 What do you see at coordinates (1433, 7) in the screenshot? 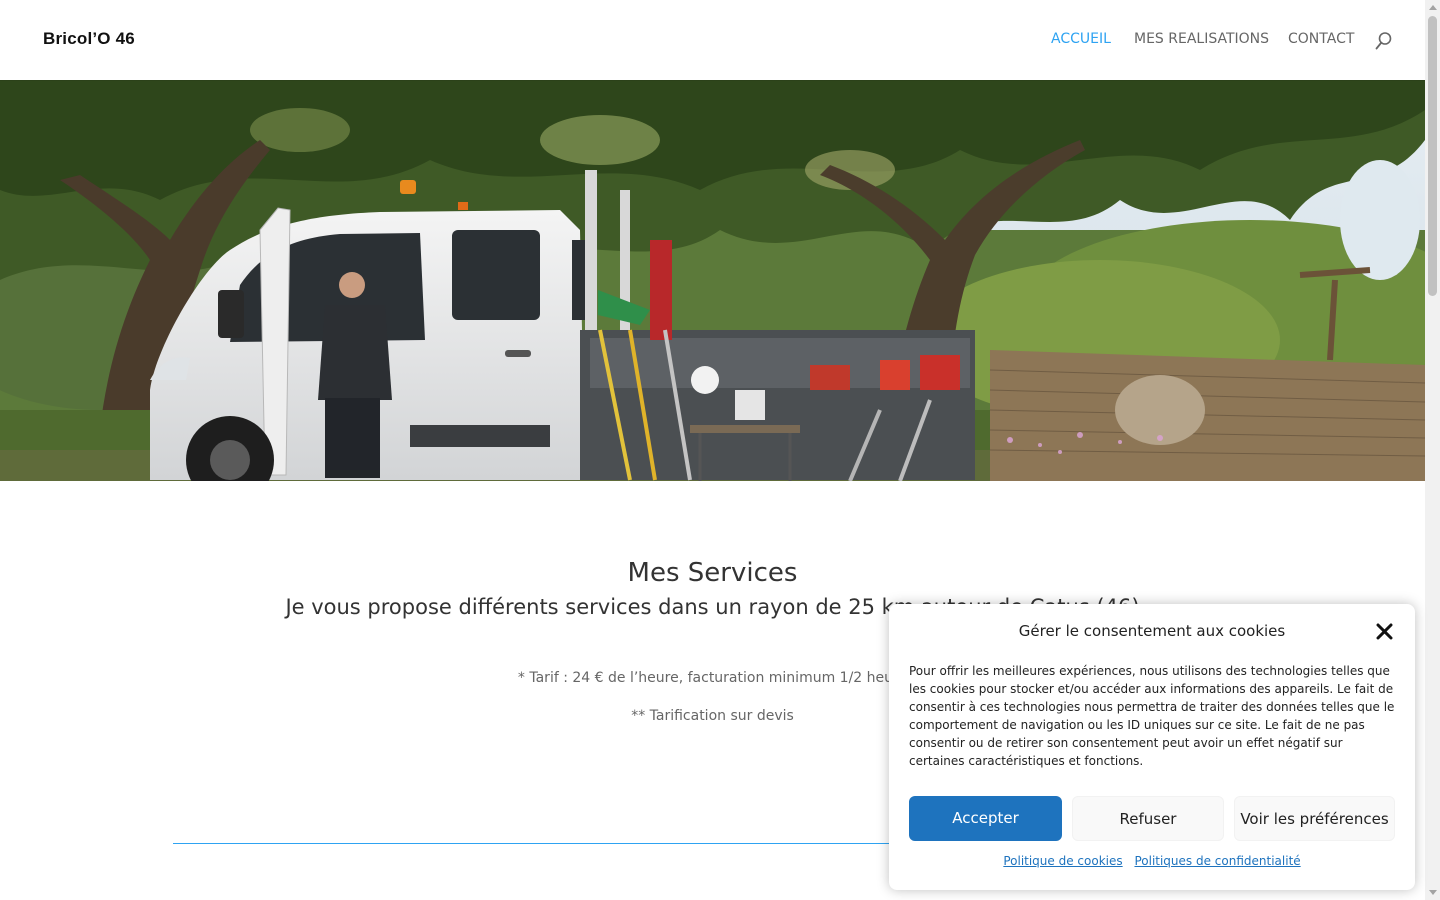
I see `scroll-up-arrow-icon` at bounding box center [1433, 7].